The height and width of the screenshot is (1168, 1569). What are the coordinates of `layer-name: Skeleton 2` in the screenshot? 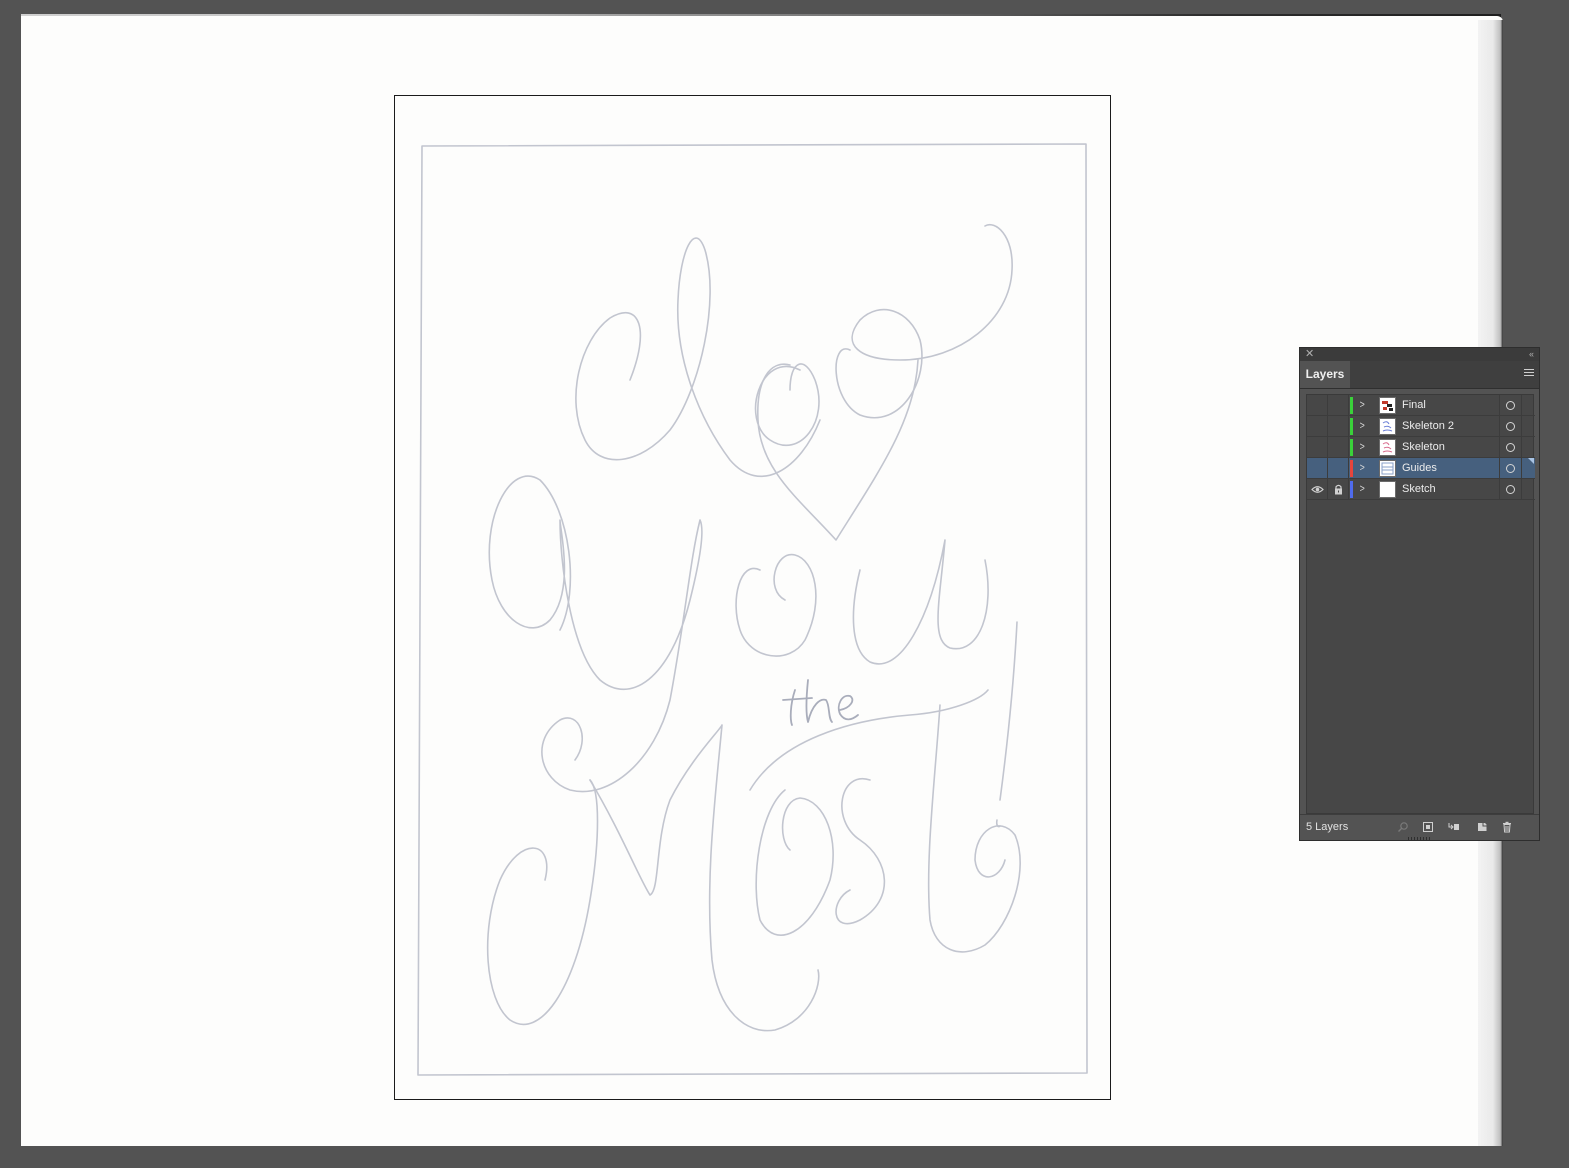 It's located at (1428, 426).